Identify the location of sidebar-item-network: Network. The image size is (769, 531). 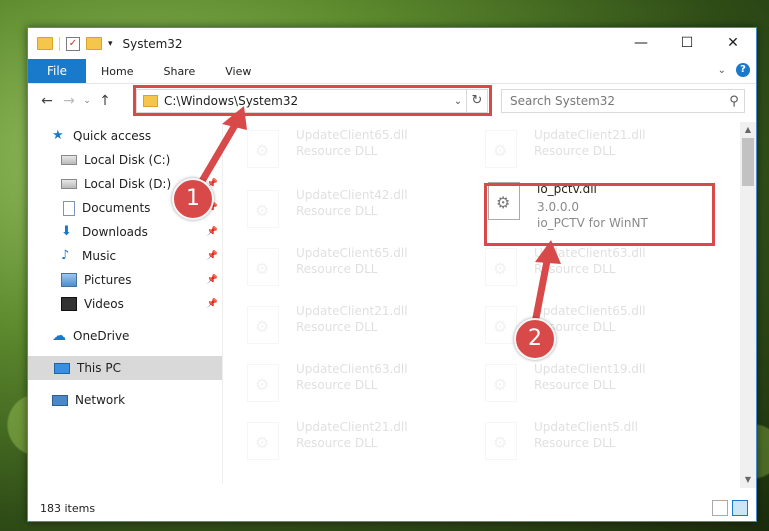
(125, 400).